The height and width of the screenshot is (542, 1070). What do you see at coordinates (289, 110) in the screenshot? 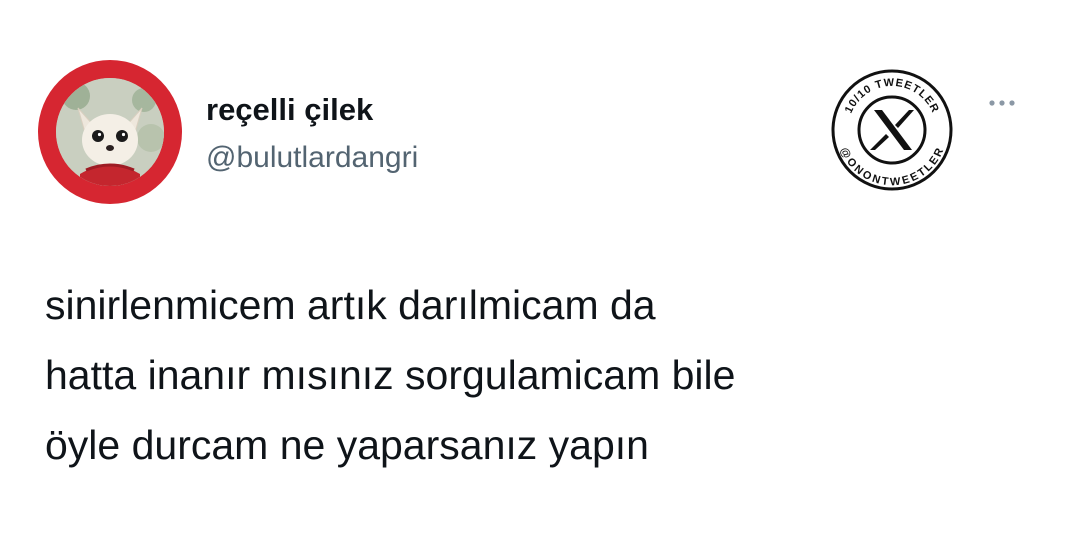
I see `author-display-name: reçelli çilek` at bounding box center [289, 110].